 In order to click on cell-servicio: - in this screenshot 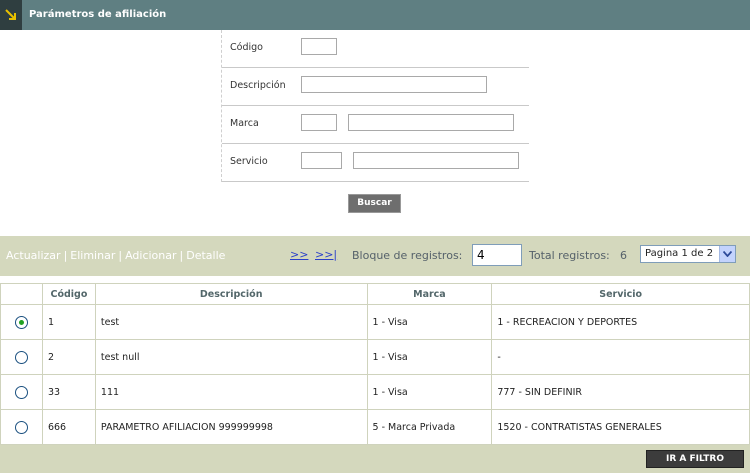, I will do `click(620, 357)`.